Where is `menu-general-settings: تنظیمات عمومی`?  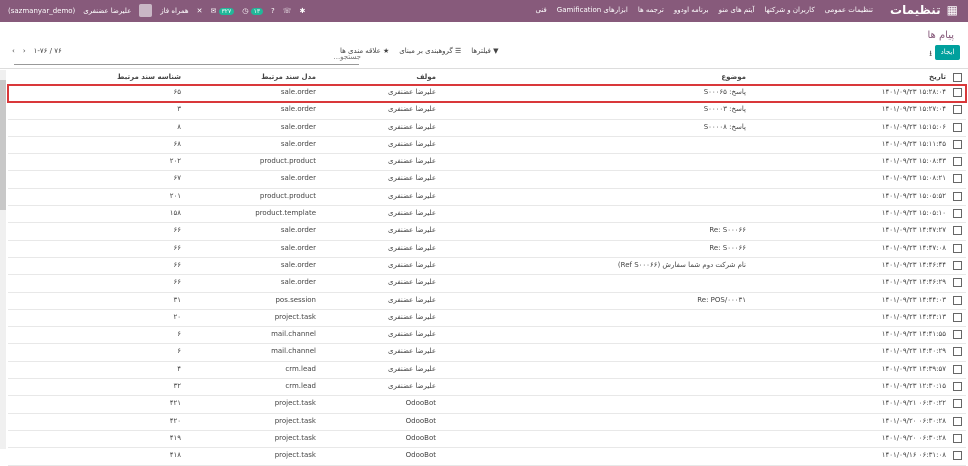
menu-general-settings: تنظیمات عمومی is located at coordinates (849, 10).